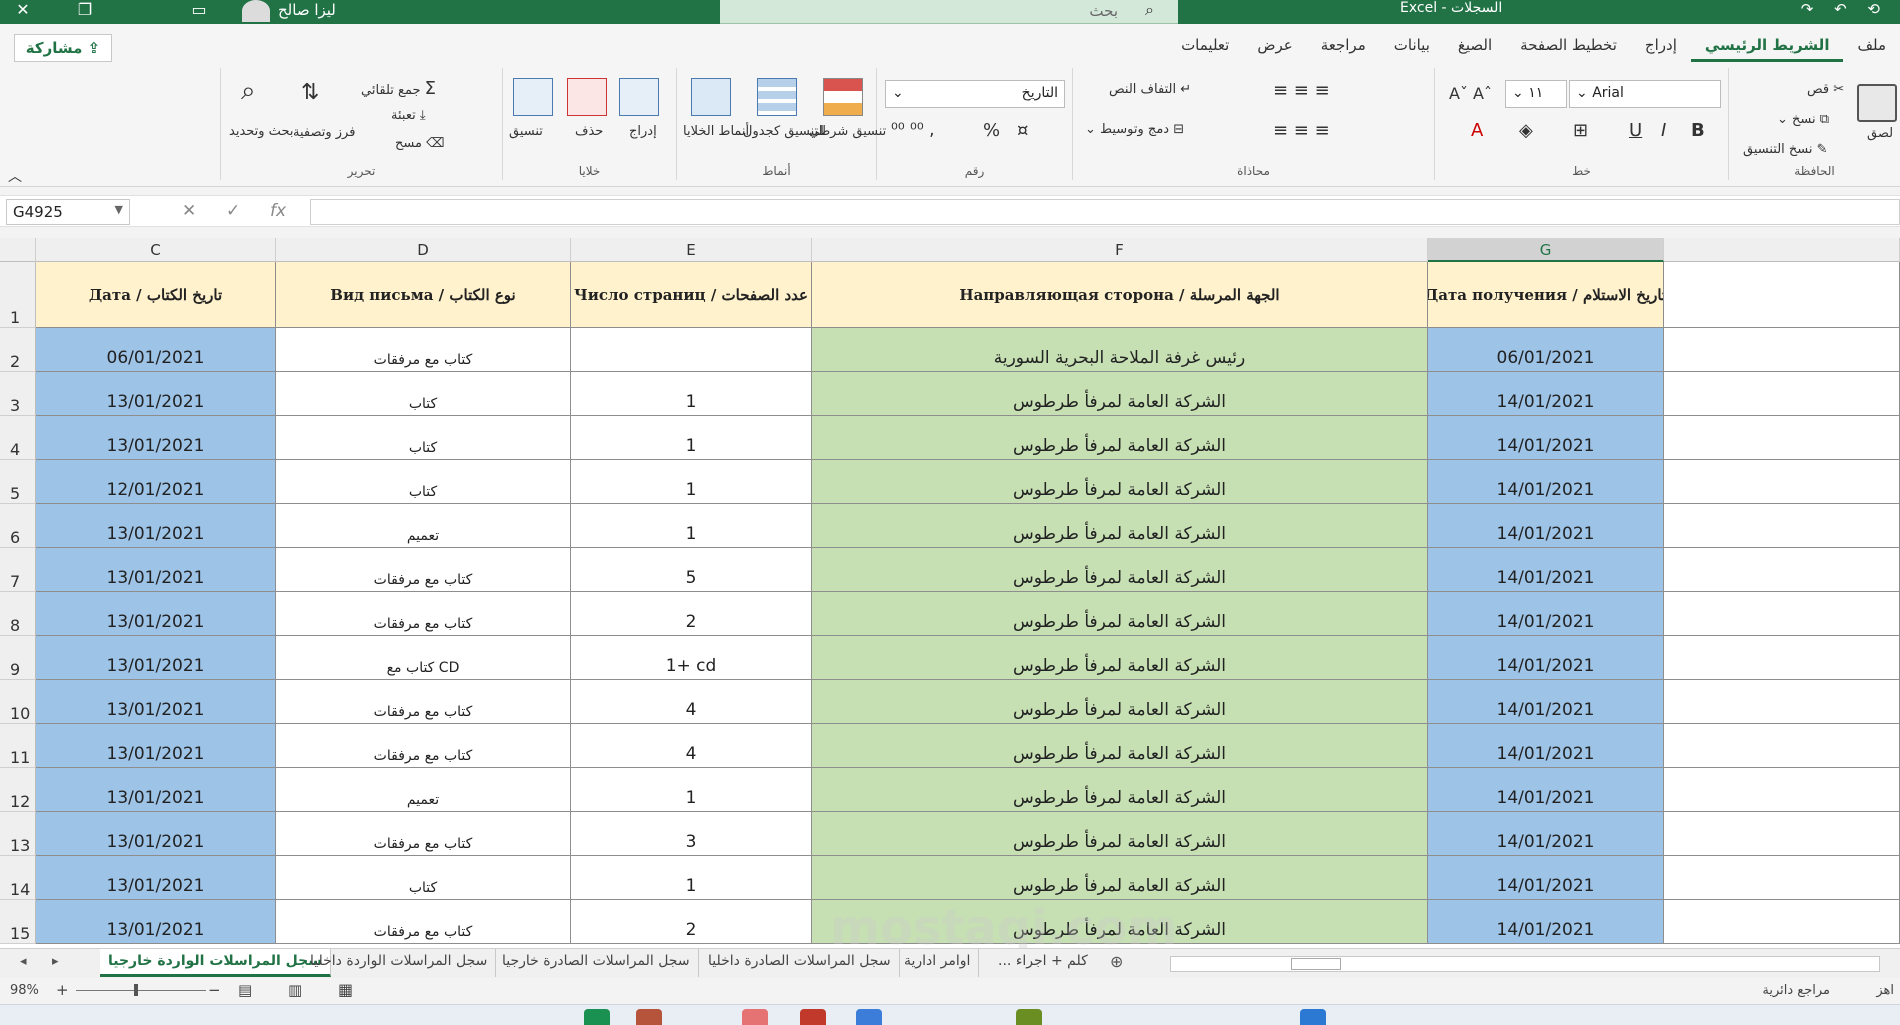 This screenshot has height=1025, width=1900. Describe the element at coordinates (423, 790) in the screenshot. I see `table-cell-d: تعميم` at that location.